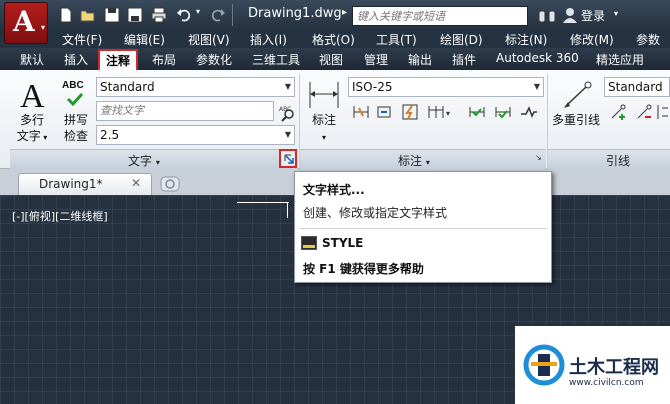 This screenshot has height=404, width=670. Describe the element at coordinates (76, 128) in the screenshot. I see `spell-check-button: 拼写 检查` at that location.